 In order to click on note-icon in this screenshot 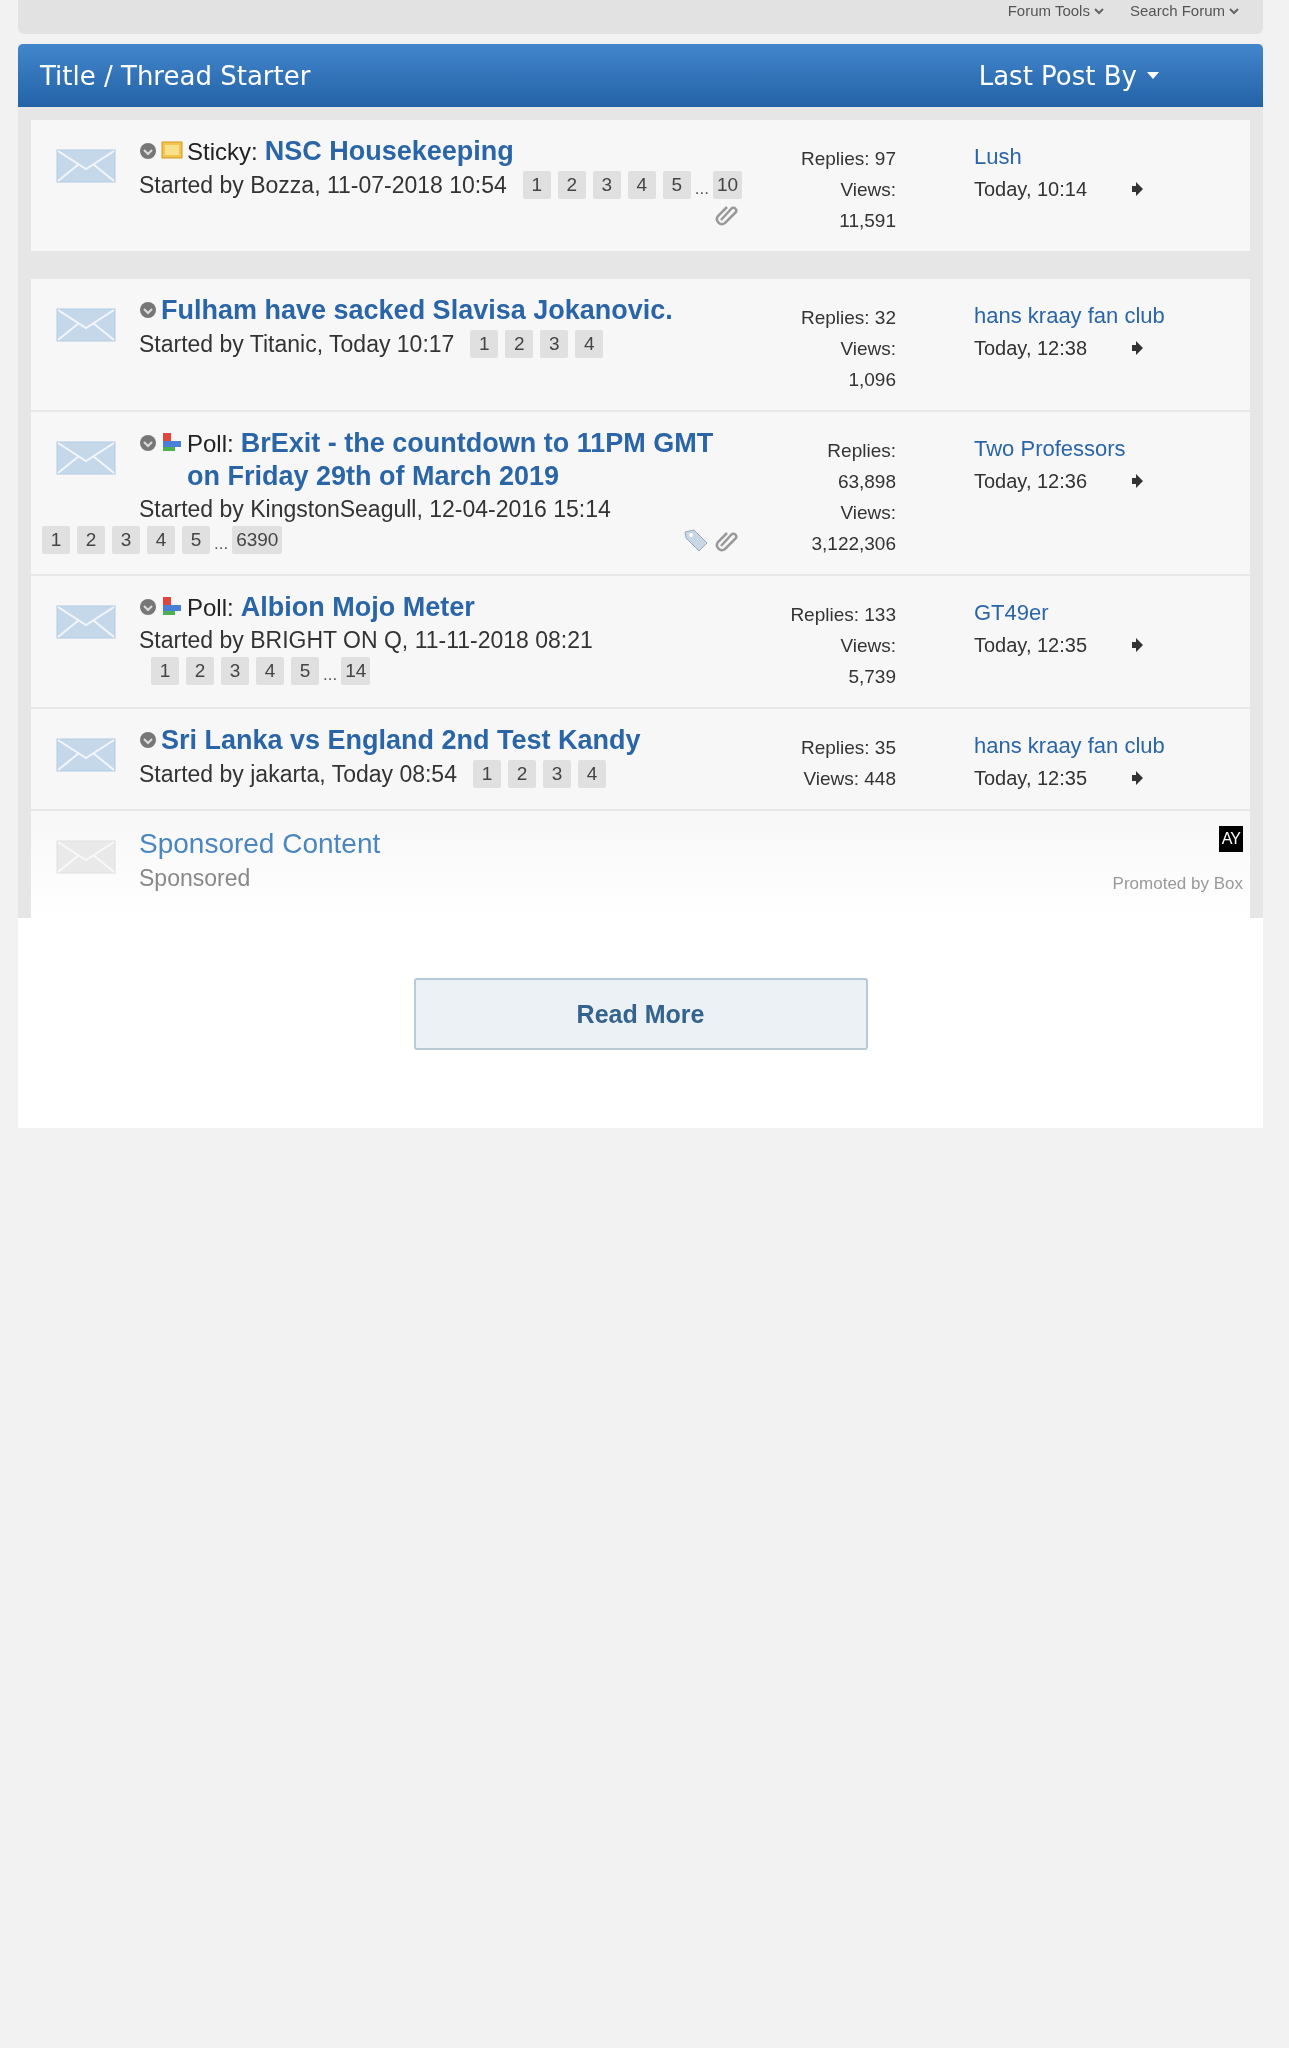, I will do `click(172, 150)`.